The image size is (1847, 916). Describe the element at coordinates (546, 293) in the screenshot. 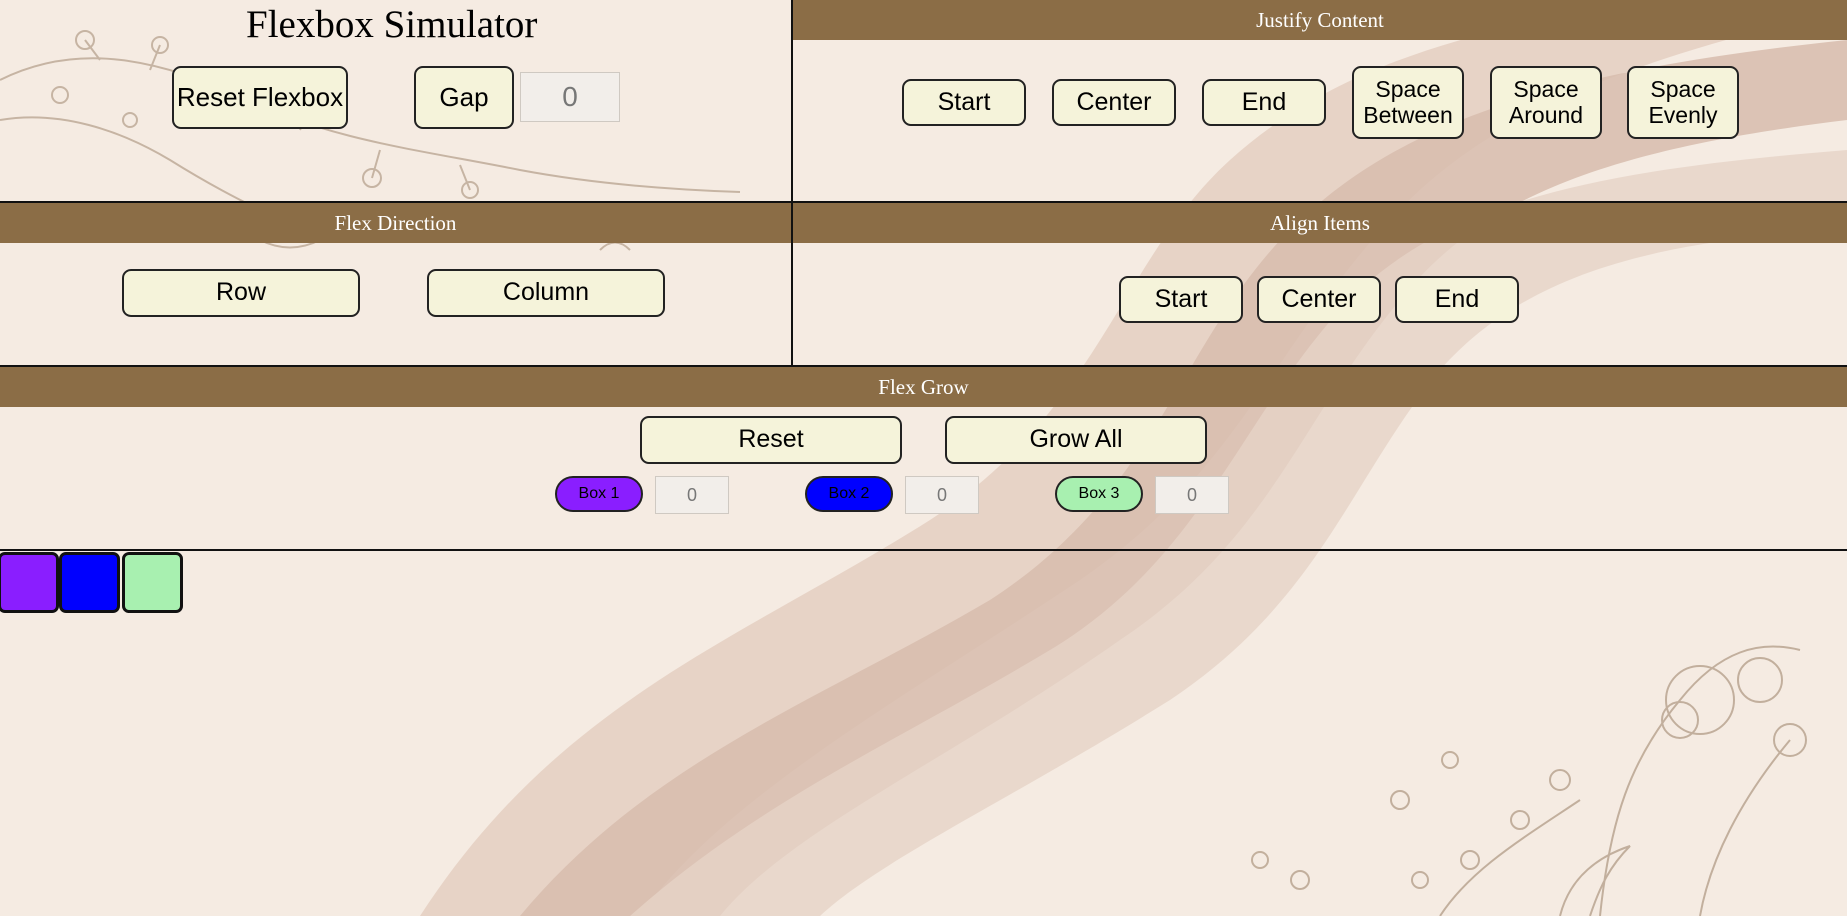

I see `direction-column-button: Column` at that location.